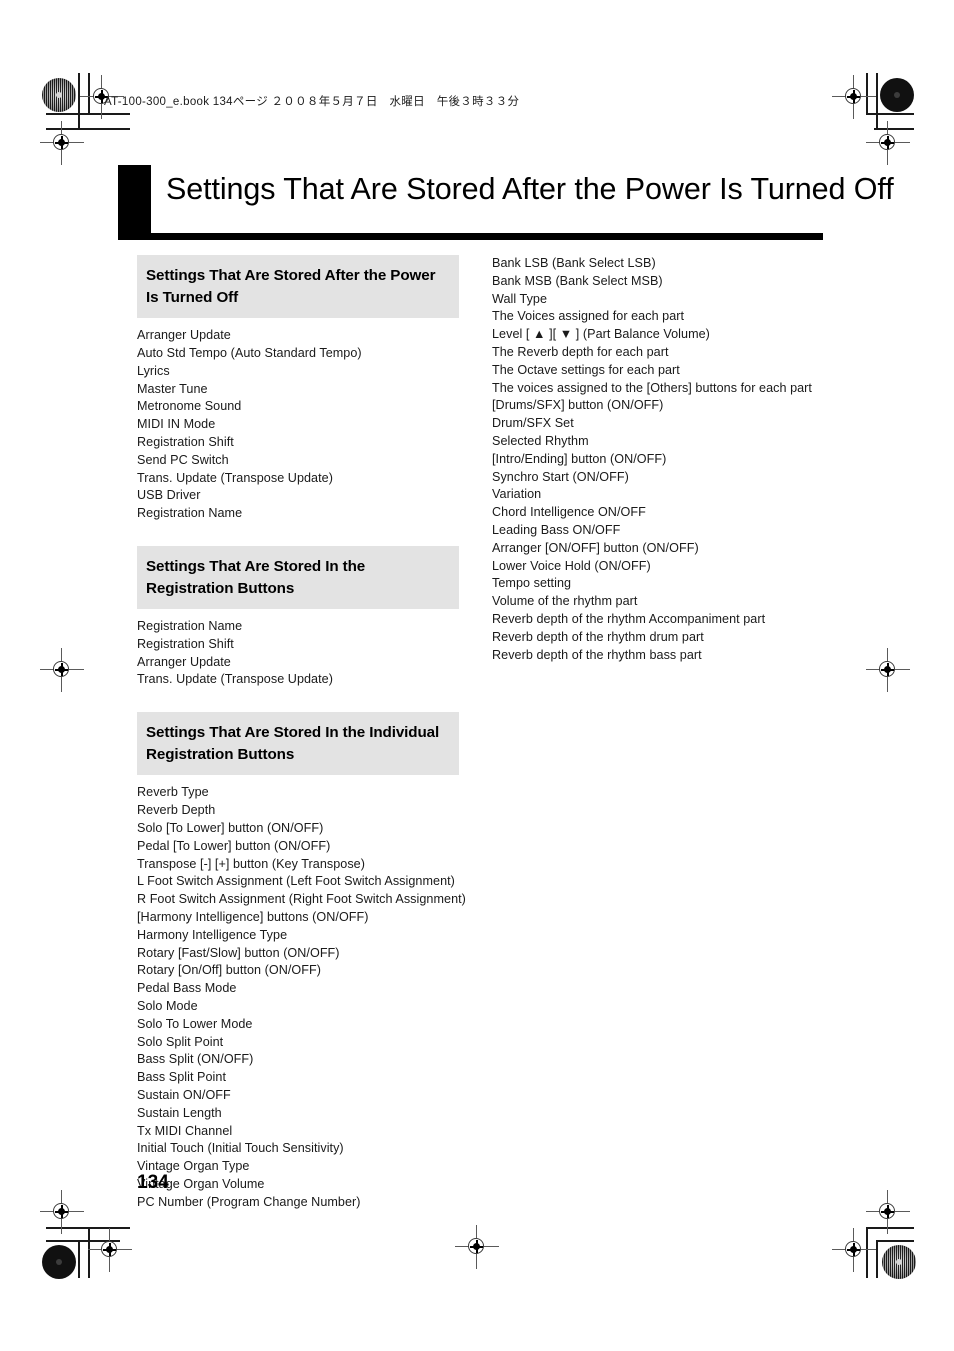  I want to click on list-item: The Octave settings for each part, so click(586, 369).